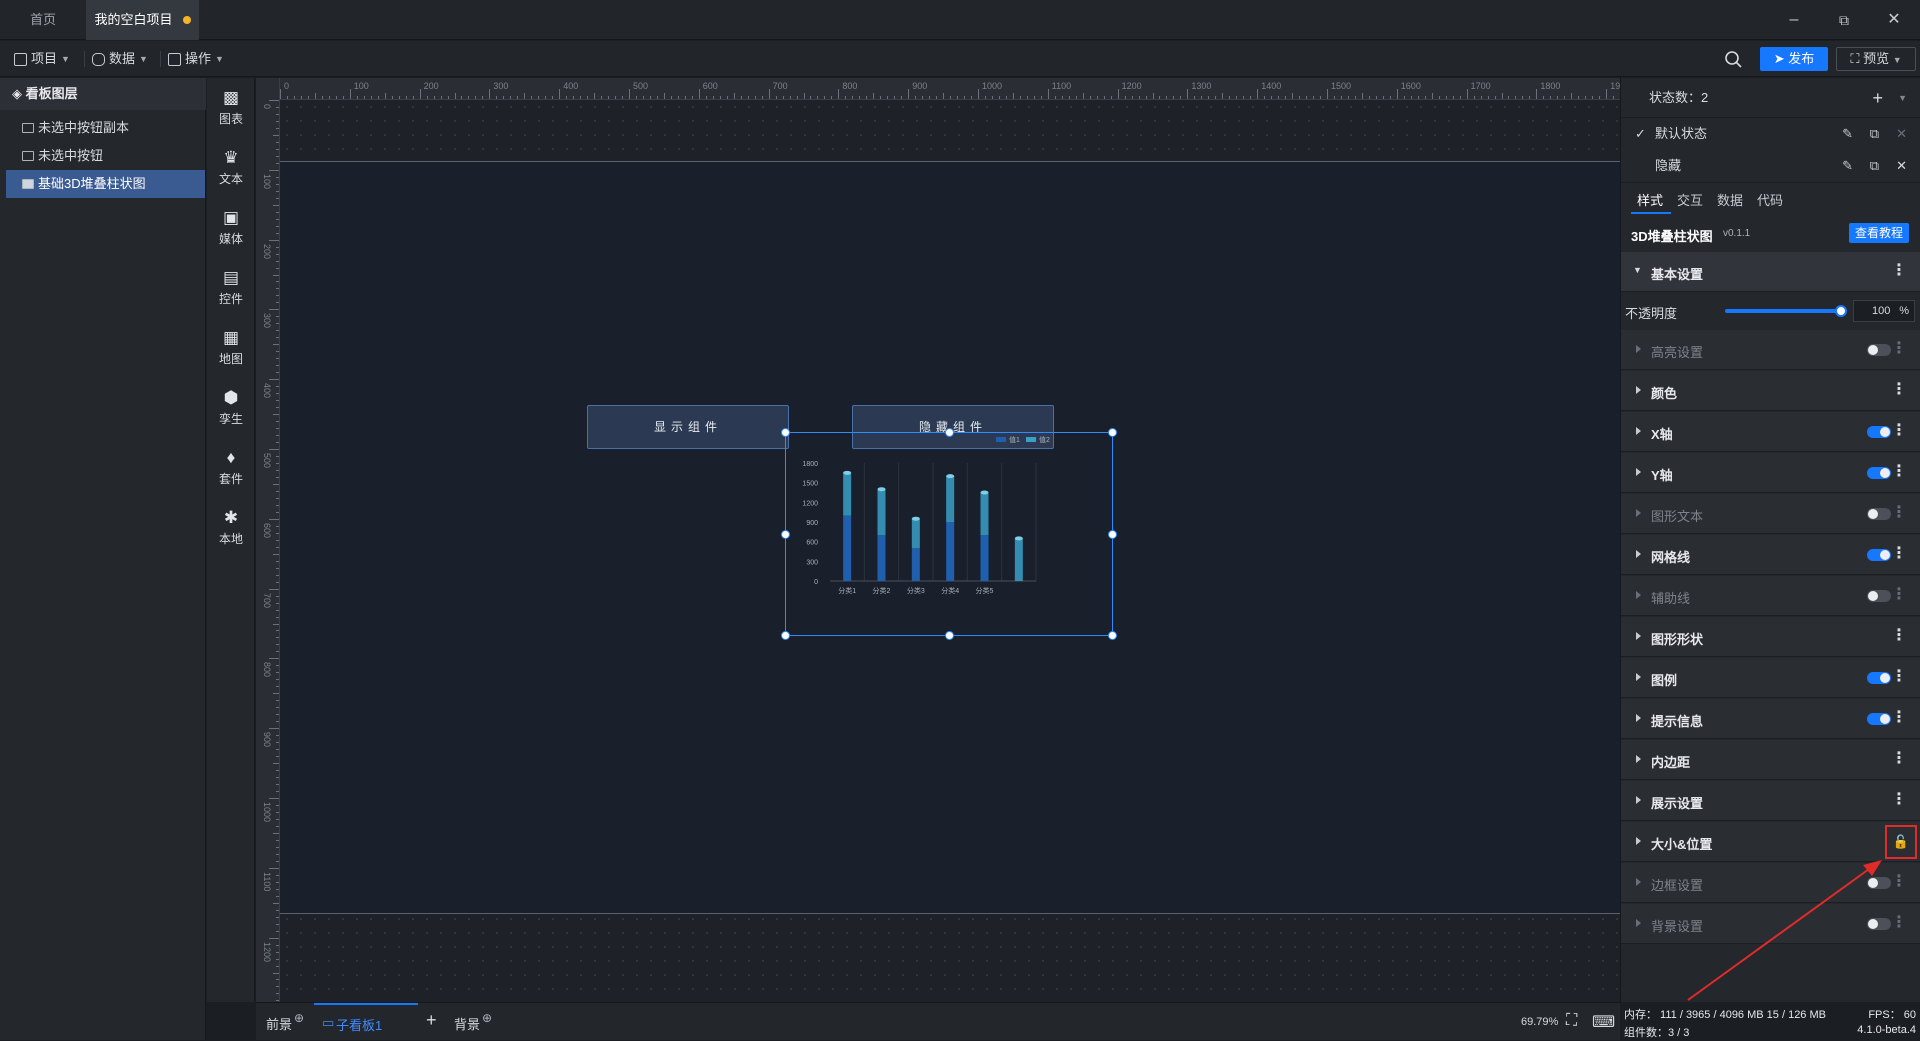 This screenshot has width=1920, height=1041. What do you see at coordinates (299, 1018) in the screenshot?
I see `add-foreground-icon: ⊕` at bounding box center [299, 1018].